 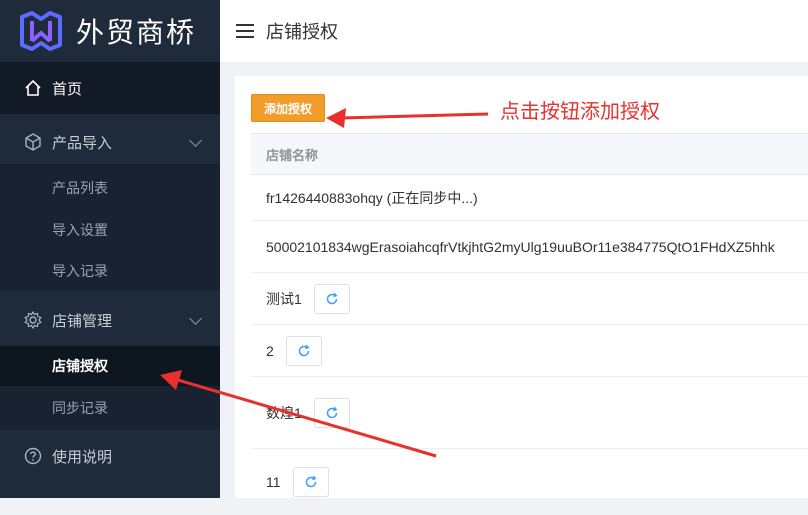 I want to click on table-row: 11, so click(x=529, y=482).